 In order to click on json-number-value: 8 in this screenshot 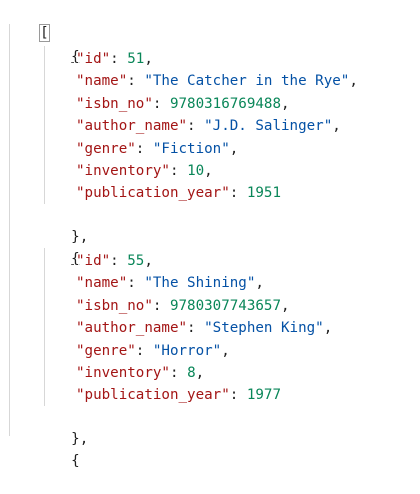, I will do `click(191, 373)`.